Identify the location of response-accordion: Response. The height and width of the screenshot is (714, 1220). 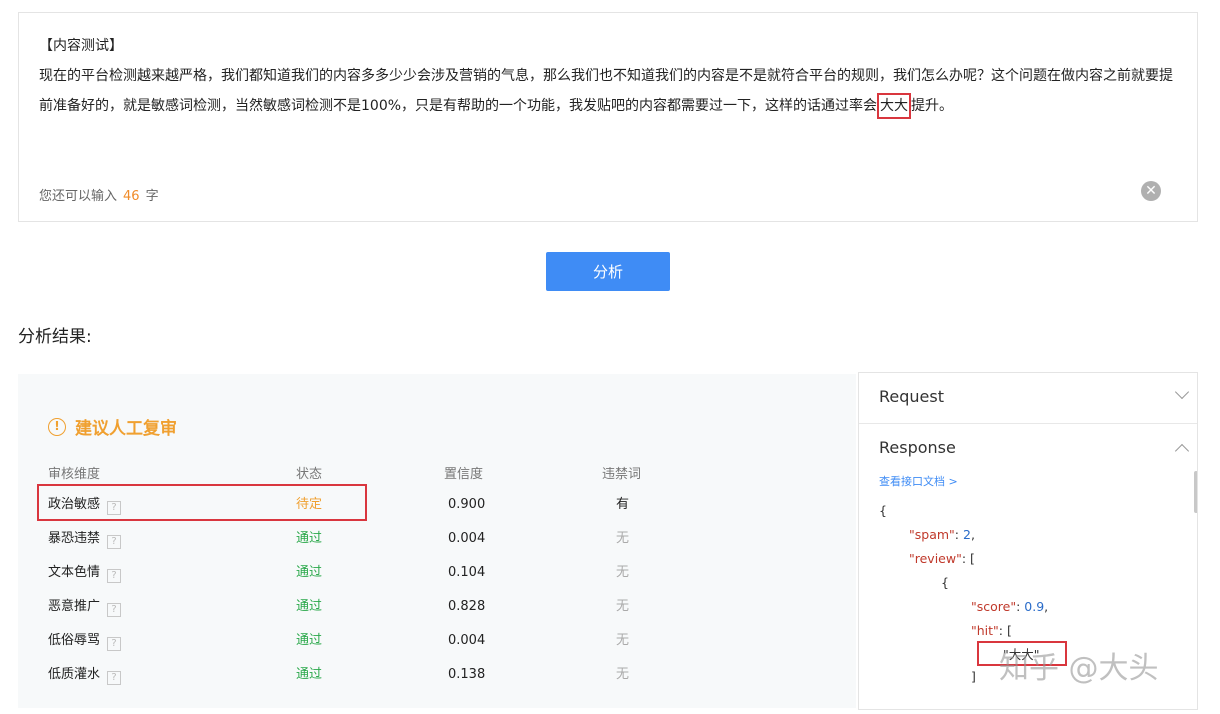
(1028, 449).